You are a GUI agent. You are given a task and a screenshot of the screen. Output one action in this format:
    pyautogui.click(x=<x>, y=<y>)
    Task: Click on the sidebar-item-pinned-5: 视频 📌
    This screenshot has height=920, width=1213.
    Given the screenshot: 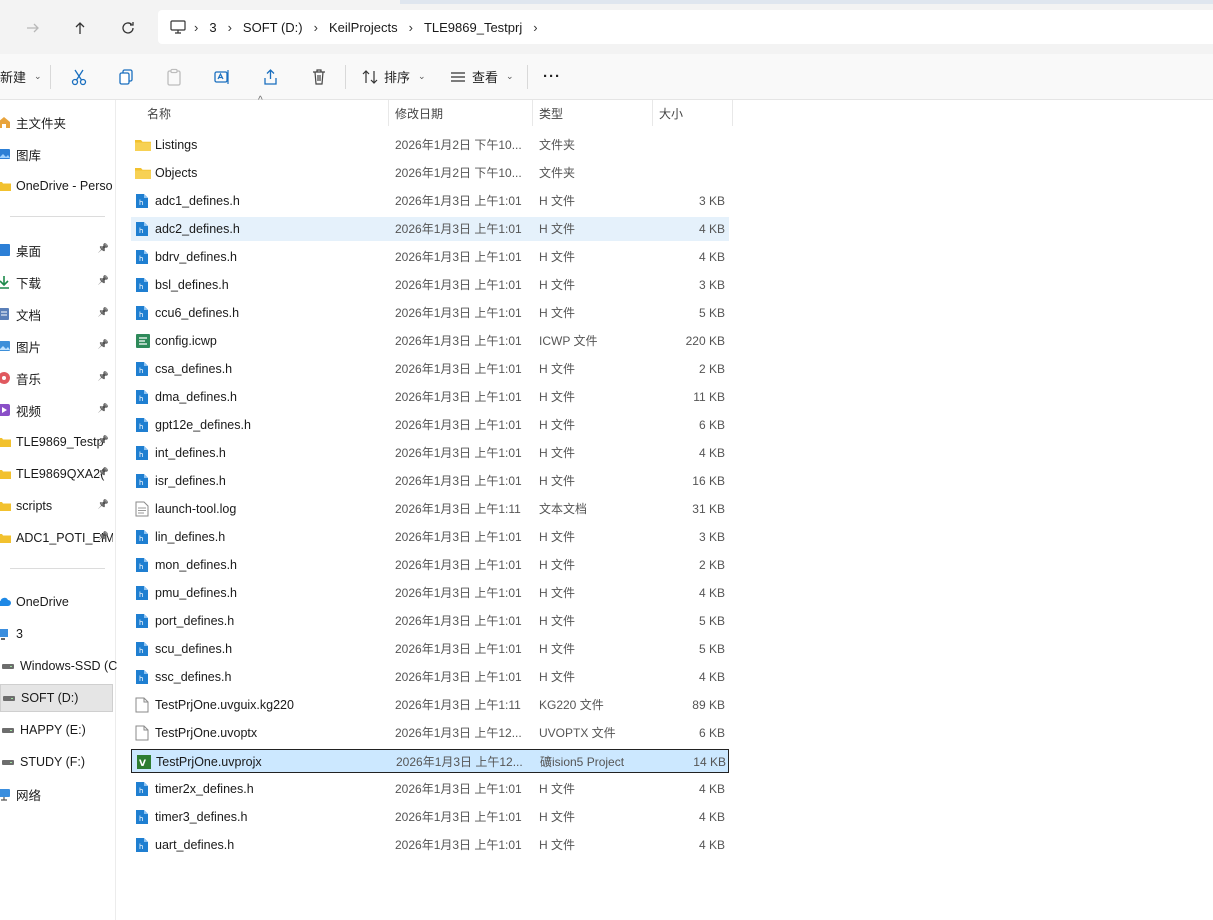 What is the action you would take?
    pyautogui.click(x=56, y=410)
    